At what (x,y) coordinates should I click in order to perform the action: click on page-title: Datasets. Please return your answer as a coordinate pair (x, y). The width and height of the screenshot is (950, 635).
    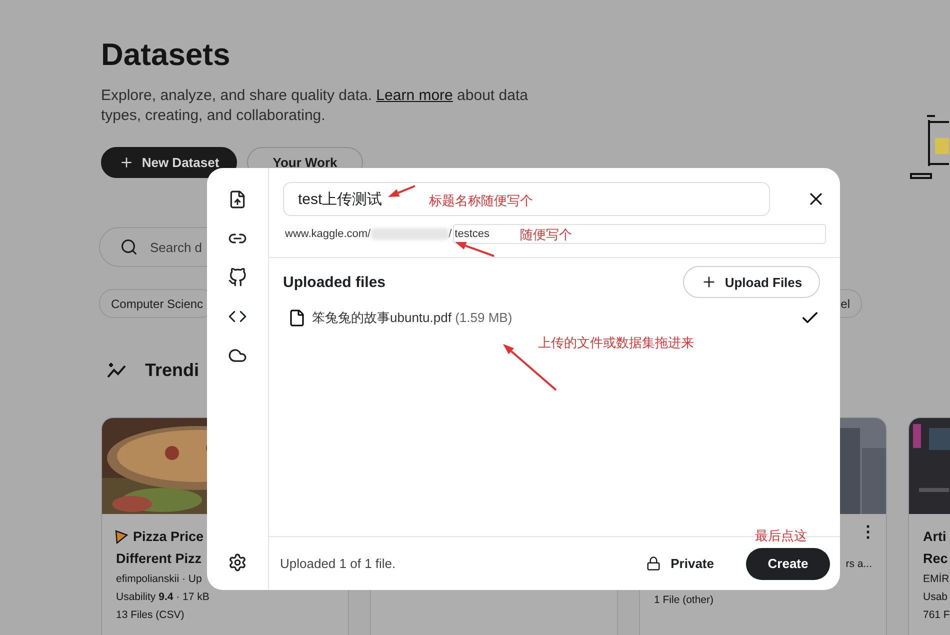
    Looking at the image, I should click on (166, 55).